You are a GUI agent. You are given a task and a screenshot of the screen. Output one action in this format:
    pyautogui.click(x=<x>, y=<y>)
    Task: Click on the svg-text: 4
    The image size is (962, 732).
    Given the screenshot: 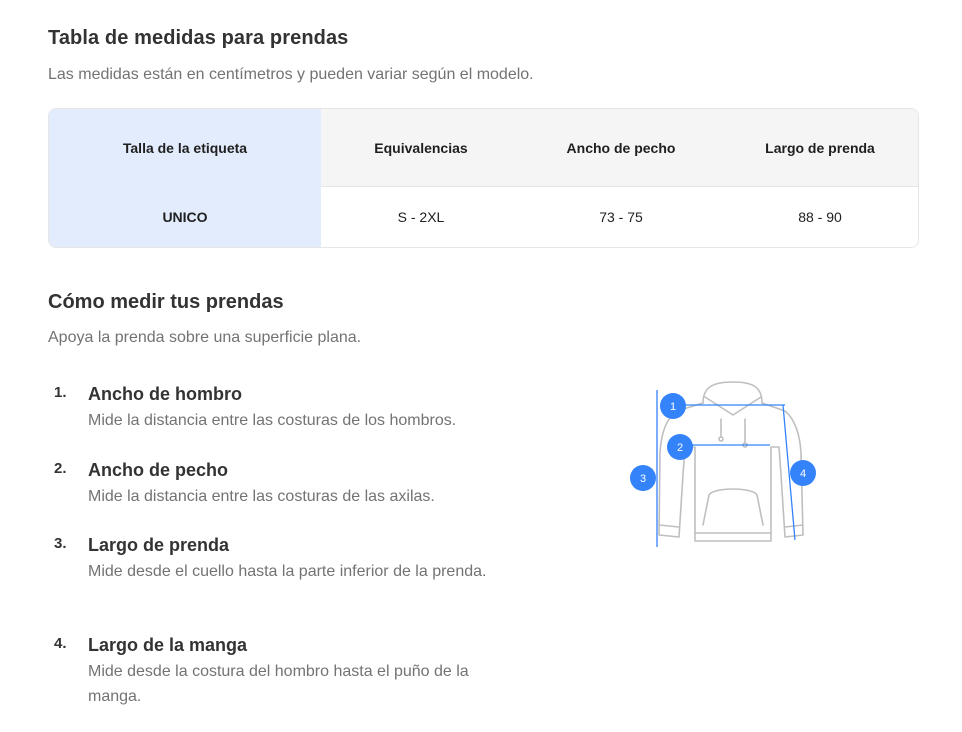 What is the action you would take?
    pyautogui.click(x=803, y=474)
    